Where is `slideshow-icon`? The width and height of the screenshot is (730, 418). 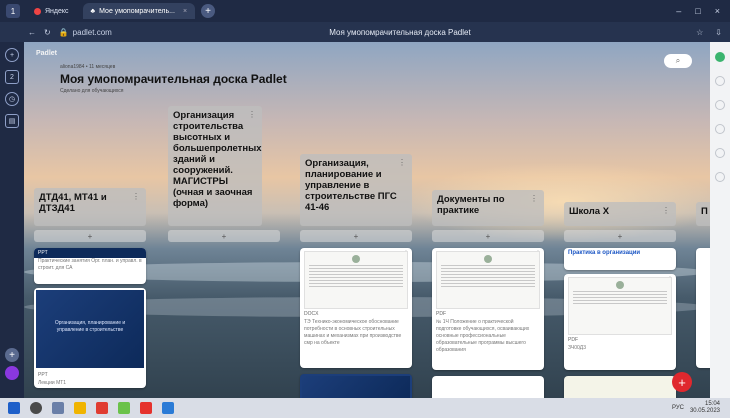
slideshow-icon is located at coordinates (720, 153).